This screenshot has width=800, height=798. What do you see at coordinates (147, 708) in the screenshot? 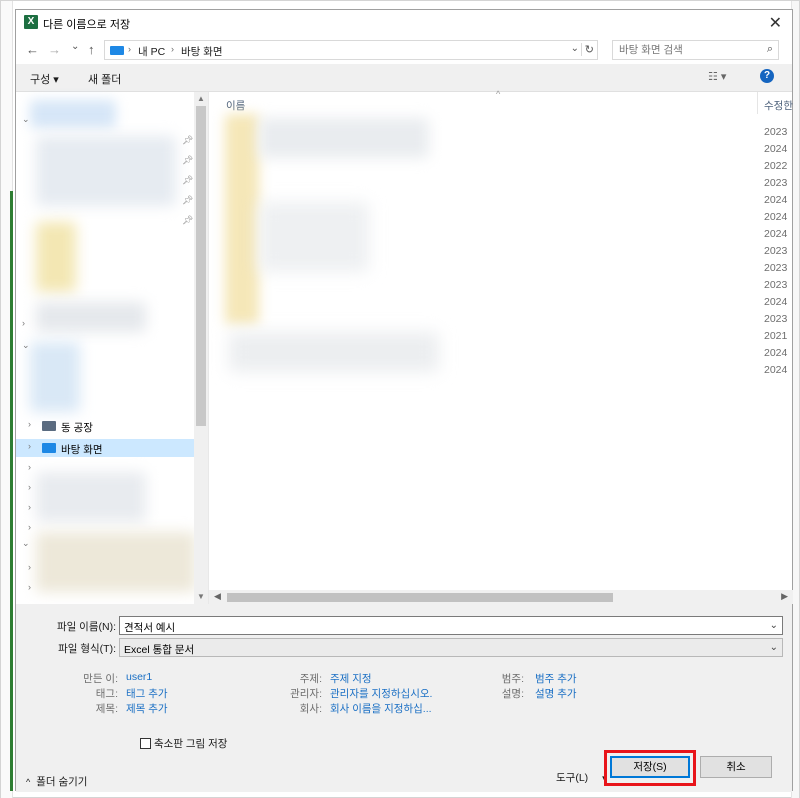
I see `title-value: 제목 추가` at bounding box center [147, 708].